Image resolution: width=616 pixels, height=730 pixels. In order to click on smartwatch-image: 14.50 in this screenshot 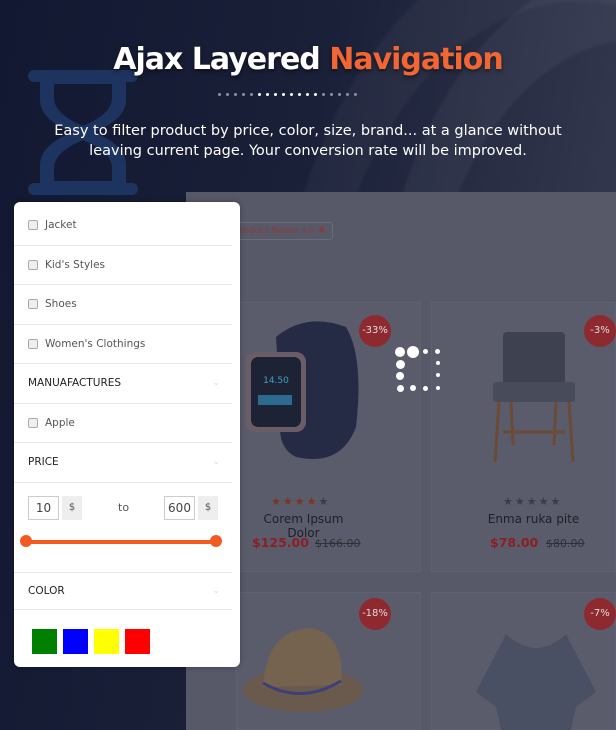, I will do `click(302, 390)`.